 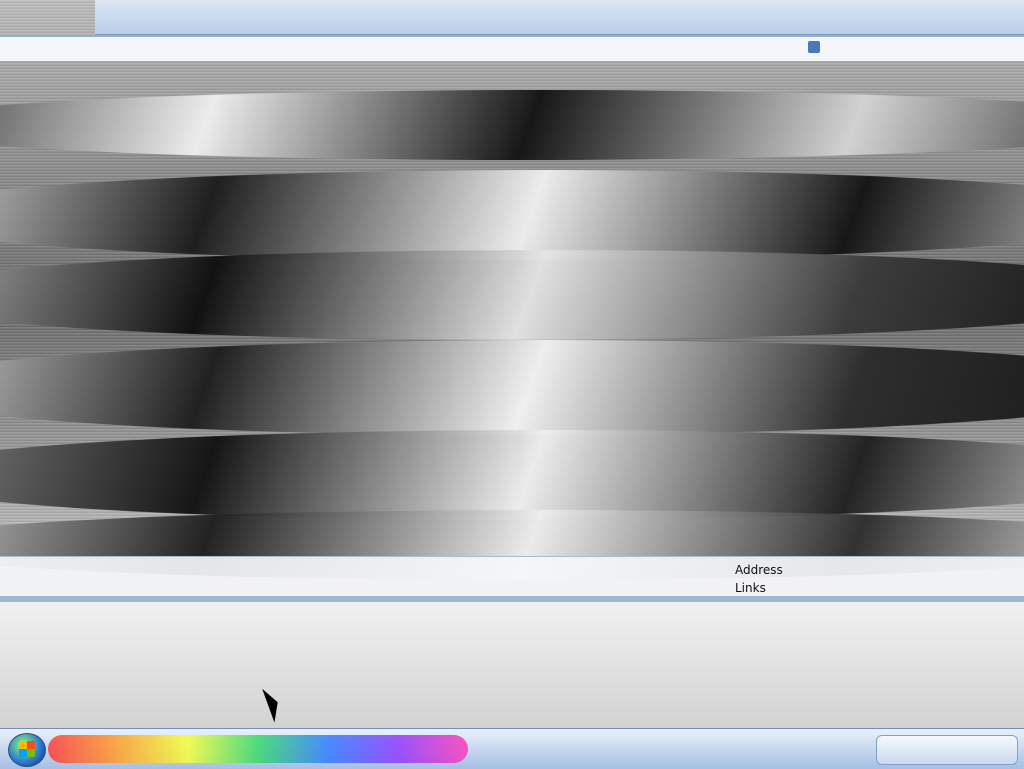 What do you see at coordinates (814, 47) in the screenshot?
I see `address-icon` at bounding box center [814, 47].